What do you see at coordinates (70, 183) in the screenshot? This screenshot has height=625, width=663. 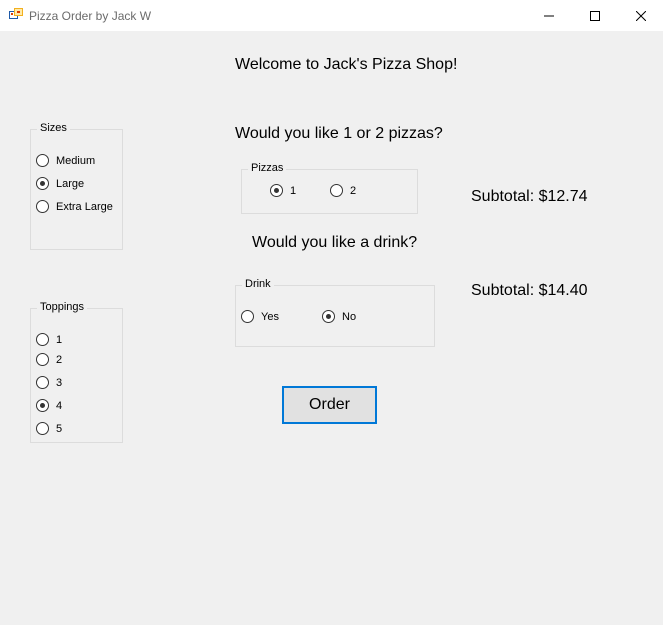 I see `radio-label: Large` at bounding box center [70, 183].